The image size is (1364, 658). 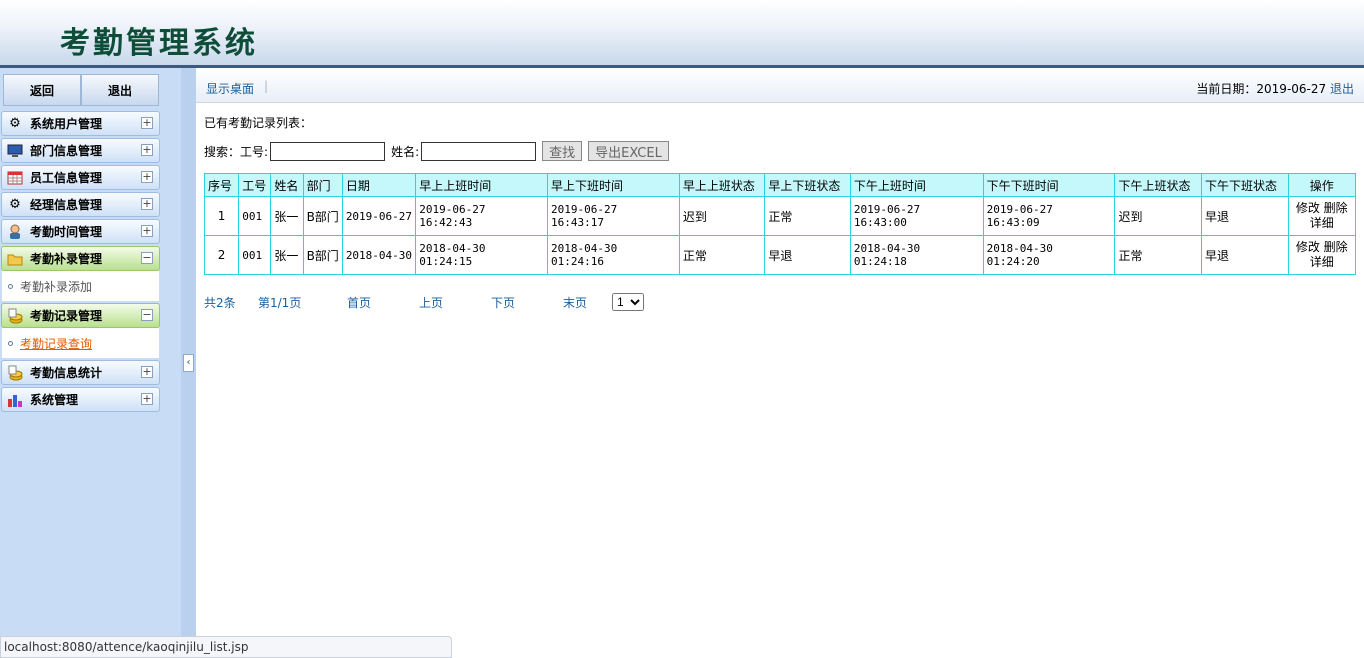 I want to click on last-page-link: 末页, so click(x=587, y=302).